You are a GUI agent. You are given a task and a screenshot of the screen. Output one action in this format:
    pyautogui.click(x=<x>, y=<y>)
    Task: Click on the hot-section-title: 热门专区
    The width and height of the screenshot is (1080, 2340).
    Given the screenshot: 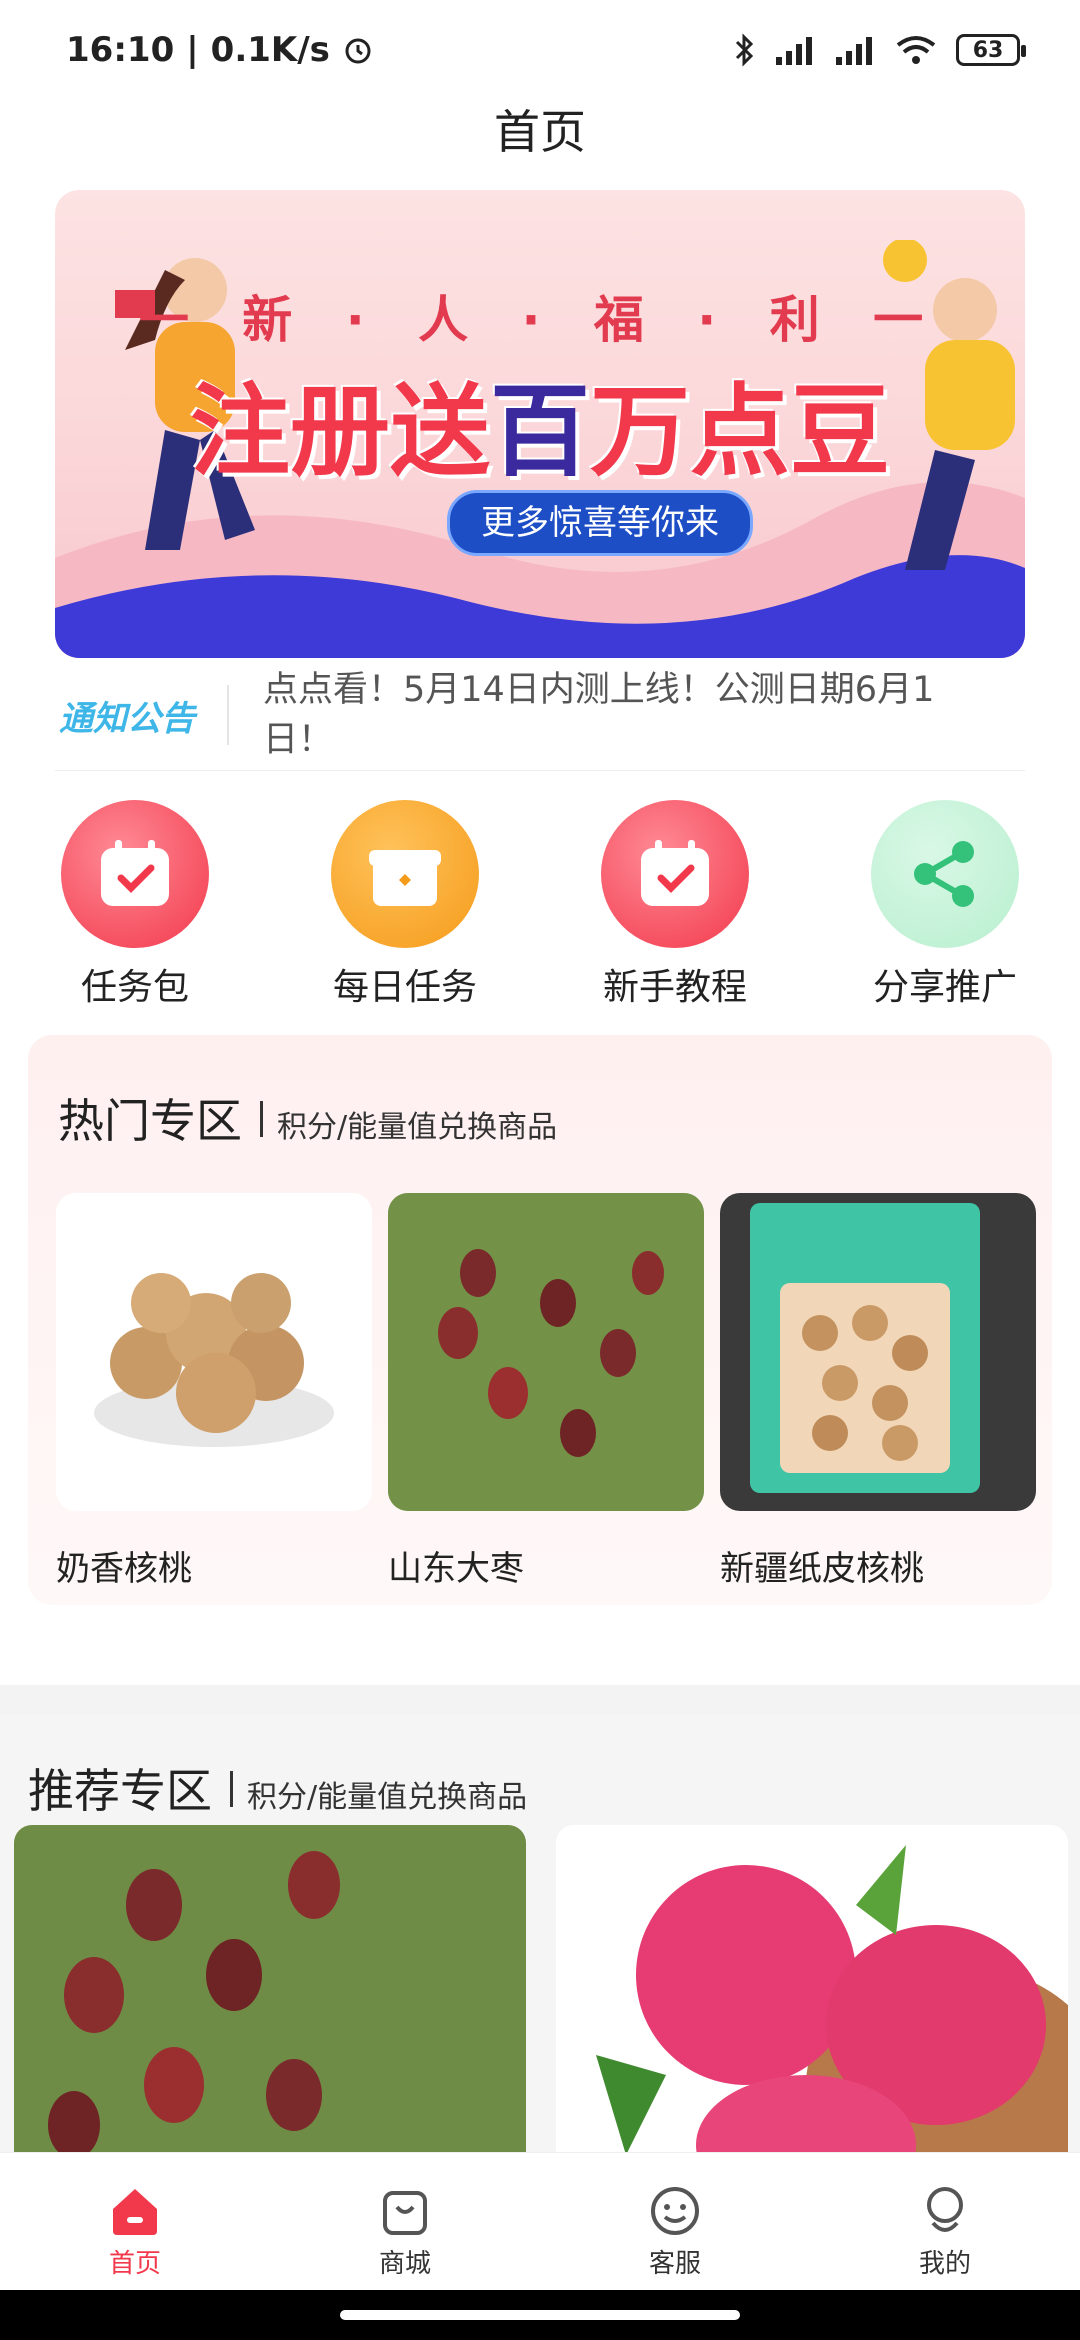 What is the action you would take?
    pyautogui.click(x=150, y=1121)
    